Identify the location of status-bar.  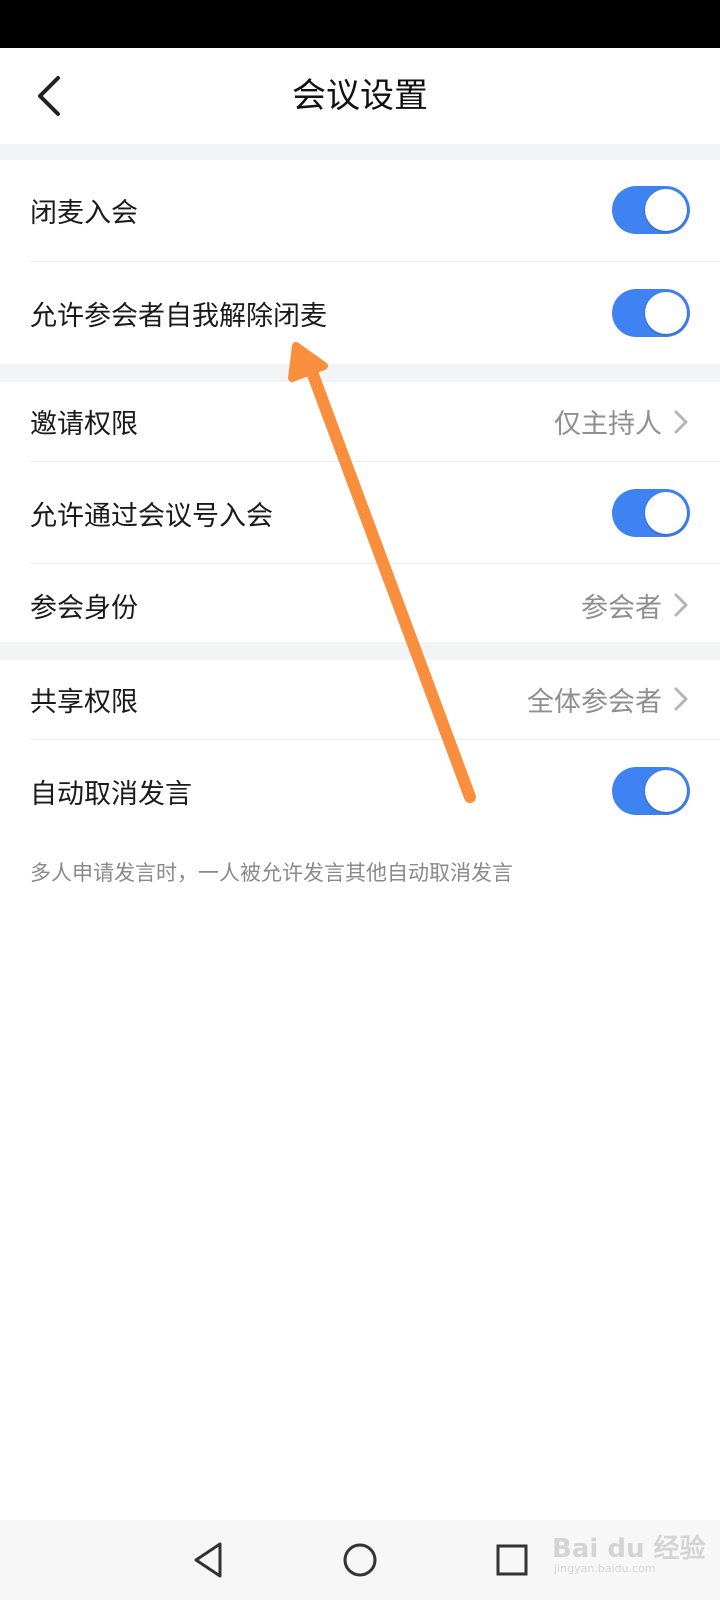
(360, 24).